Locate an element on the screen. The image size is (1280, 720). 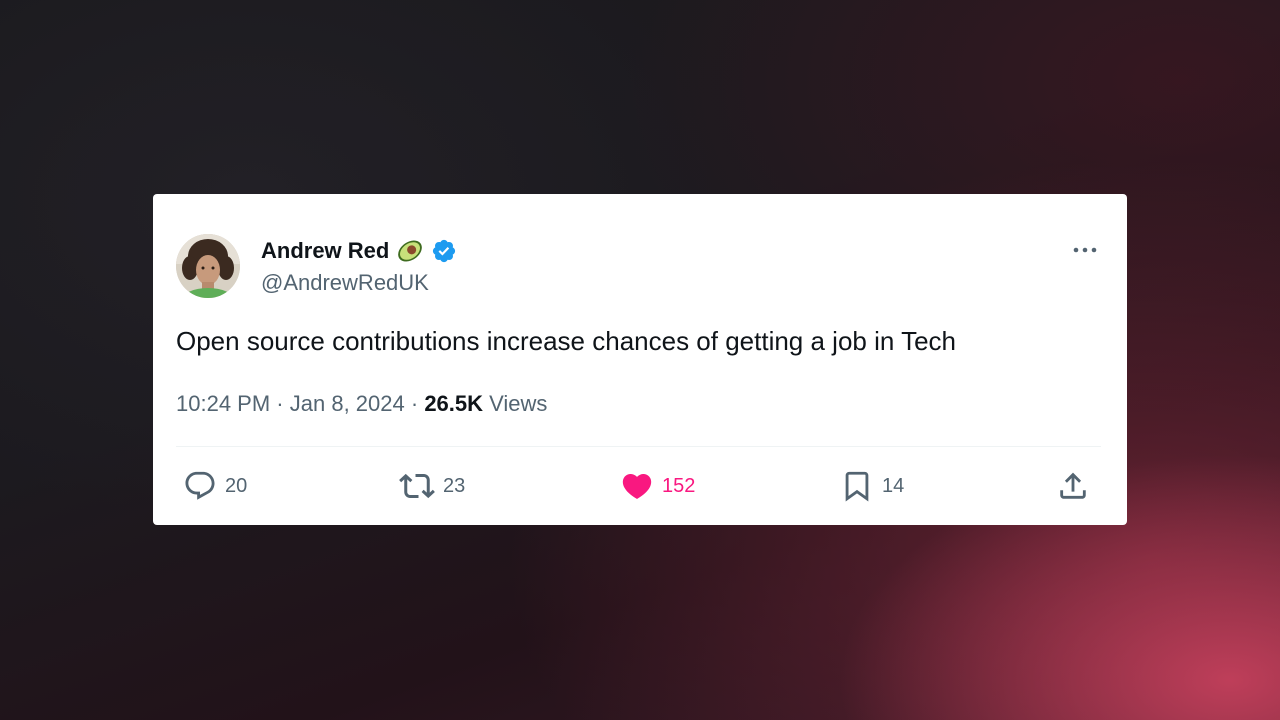
retweet-icon is located at coordinates (417, 486).